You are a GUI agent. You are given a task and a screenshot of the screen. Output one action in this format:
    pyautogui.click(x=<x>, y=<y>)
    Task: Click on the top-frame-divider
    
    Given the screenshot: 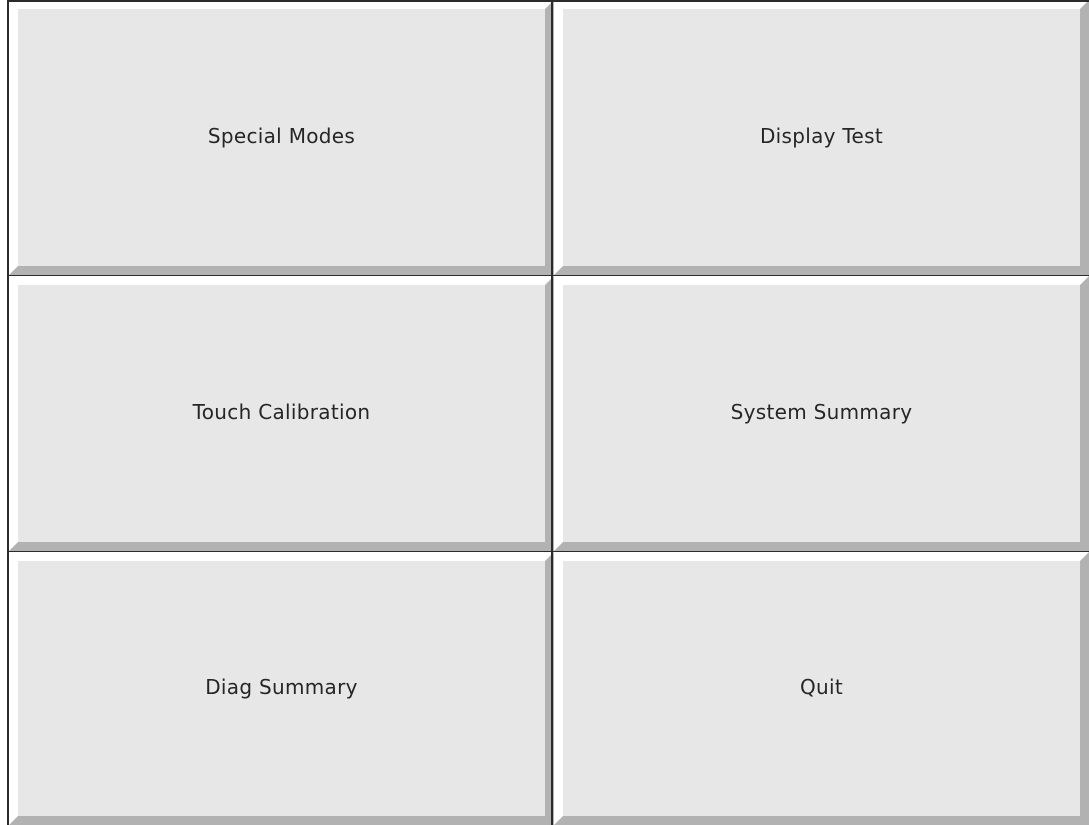 What is the action you would take?
    pyautogui.click(x=548, y=1)
    